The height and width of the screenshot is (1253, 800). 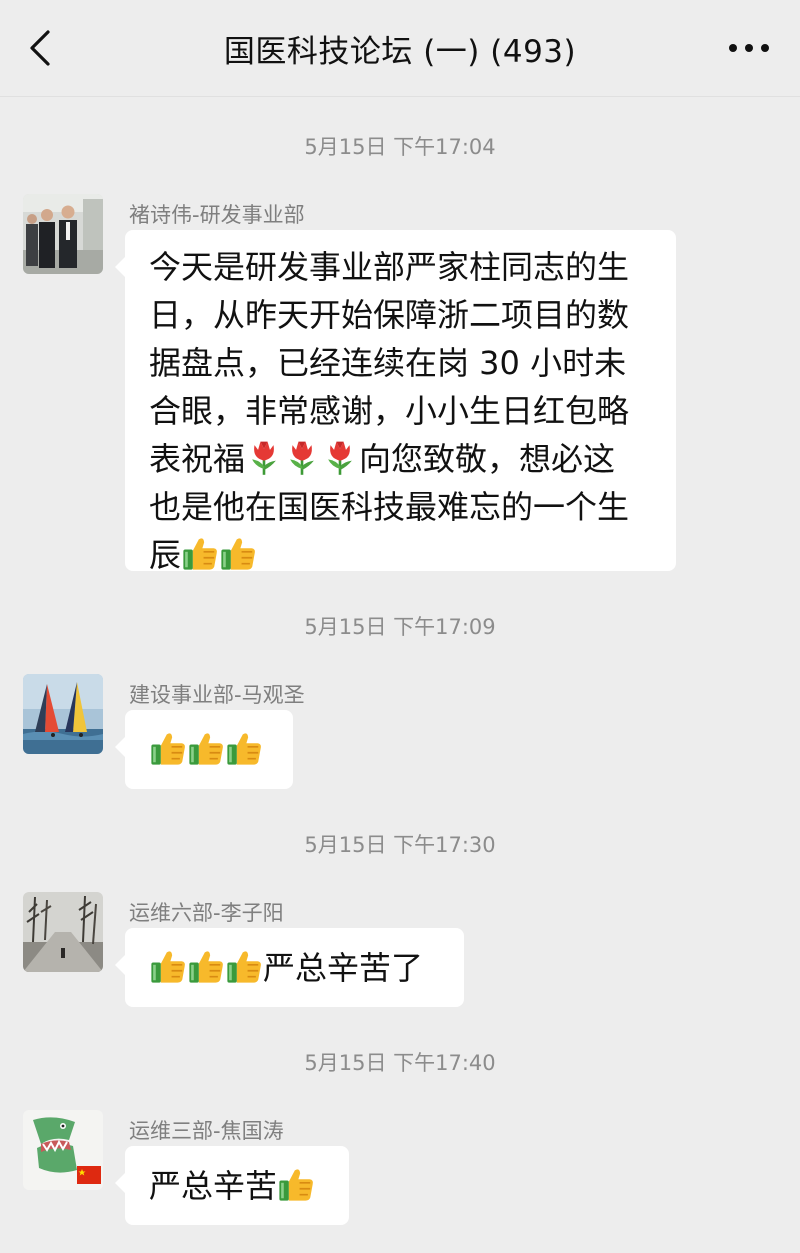 I want to click on message-line: 据盘点，已经连续在岗 30 小时未, so click(x=388, y=363).